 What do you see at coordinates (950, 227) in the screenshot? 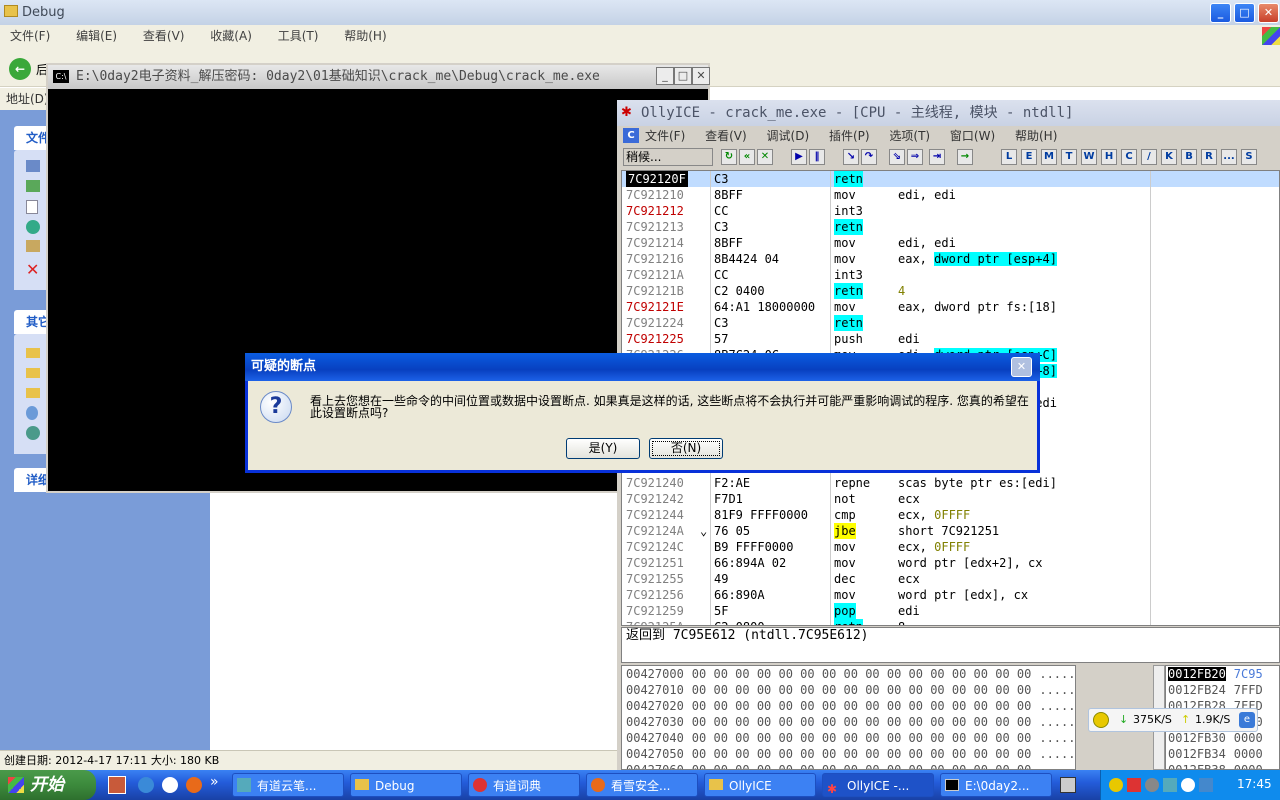
I see `disasm-row: 7C921213 C3 retn` at bounding box center [950, 227].